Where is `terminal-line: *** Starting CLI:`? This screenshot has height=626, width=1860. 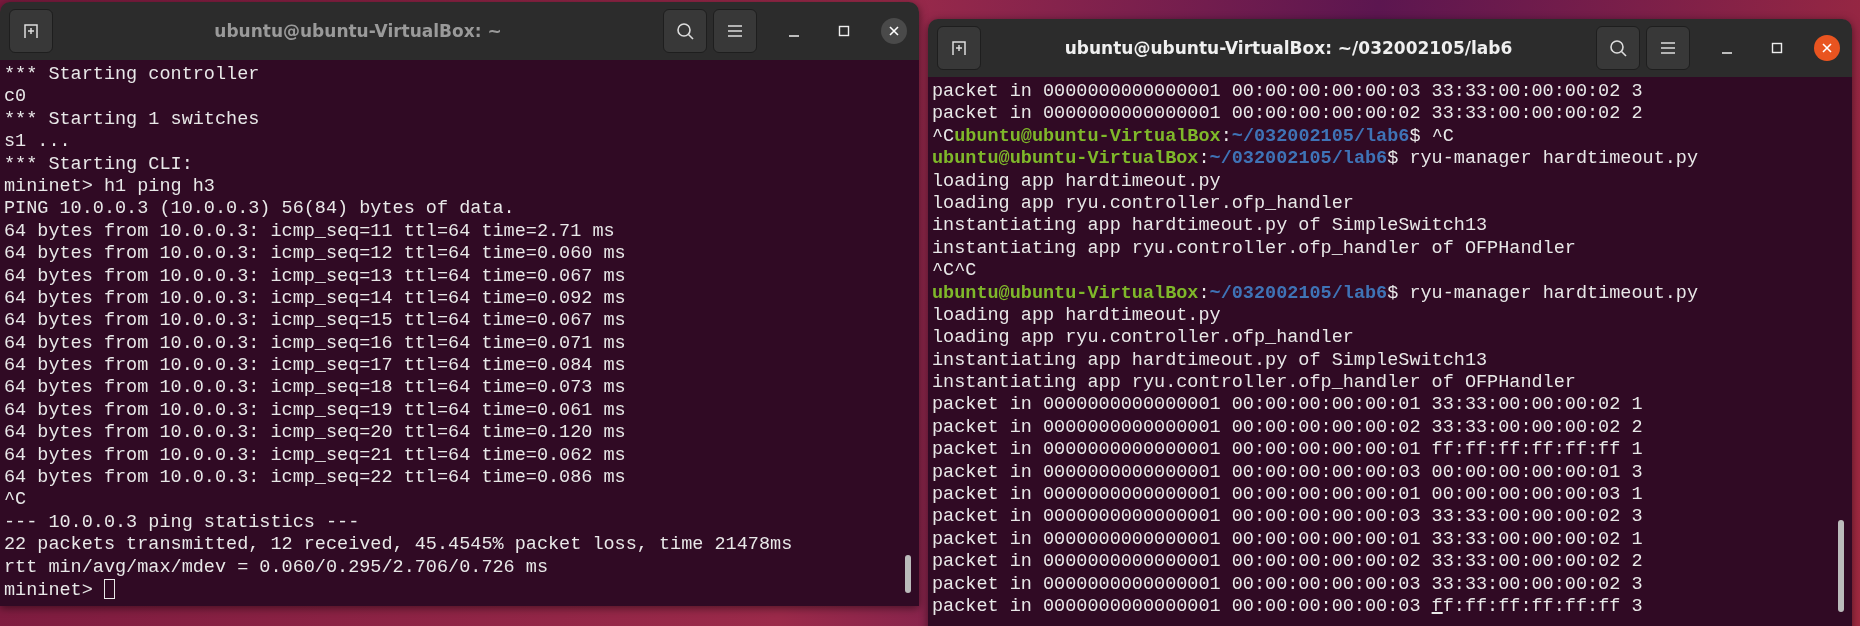 terminal-line: *** Starting CLI: is located at coordinates (98, 164).